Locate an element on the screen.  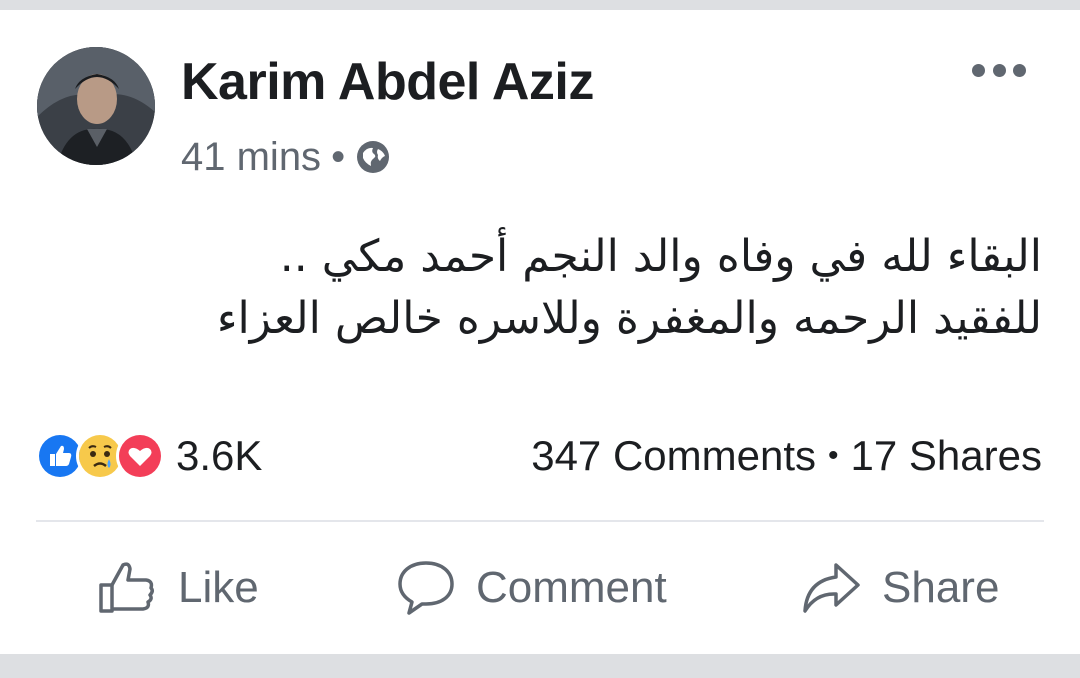
comment-label: Comment is located at coordinates (571, 587).